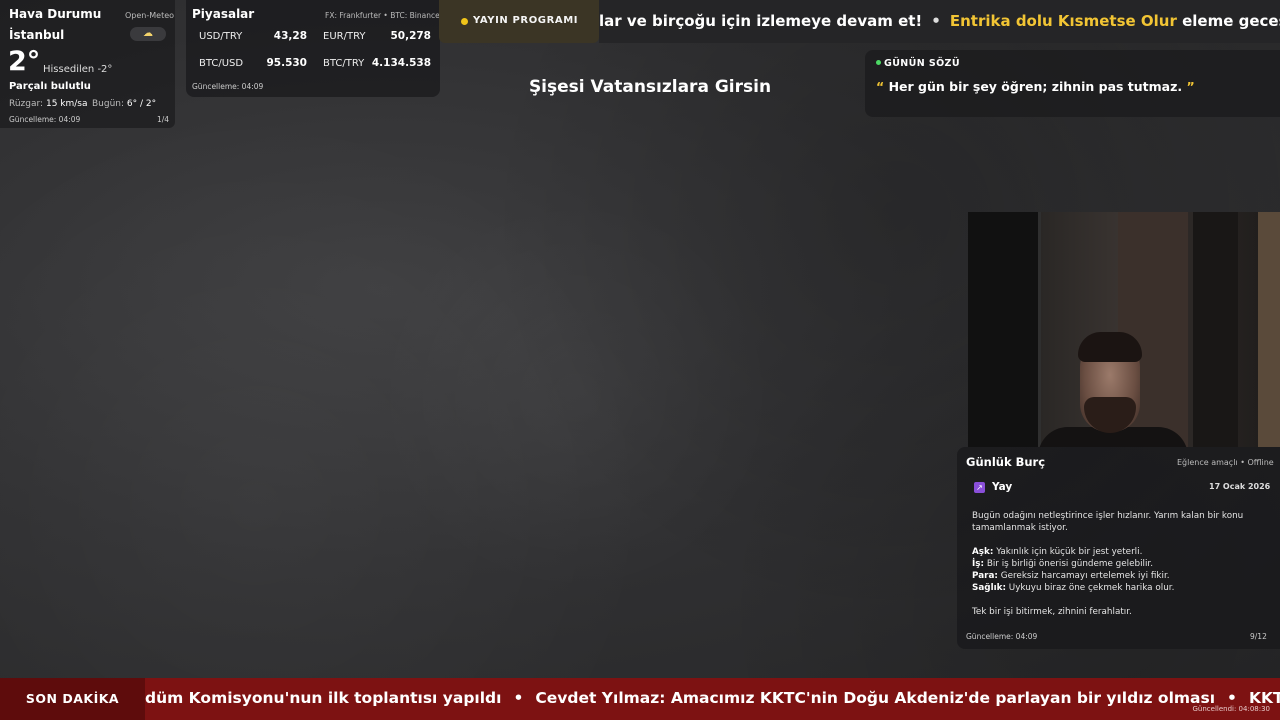 The width and height of the screenshot is (1280, 720). Describe the element at coordinates (344, 63) in the screenshot. I see `rate-label: BTC/TRY` at that location.